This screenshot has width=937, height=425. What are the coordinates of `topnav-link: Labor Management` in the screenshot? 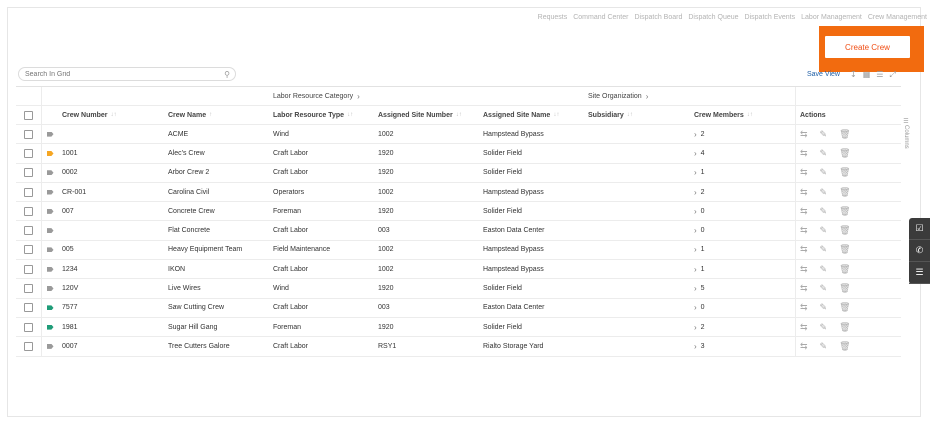 It's located at (831, 17).